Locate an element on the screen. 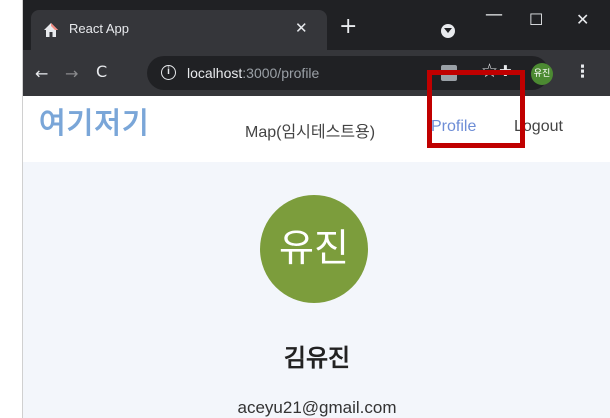 Image resolution: width=610 pixels, height=418 pixels. profile-avatar: 유진 is located at coordinates (314, 249).